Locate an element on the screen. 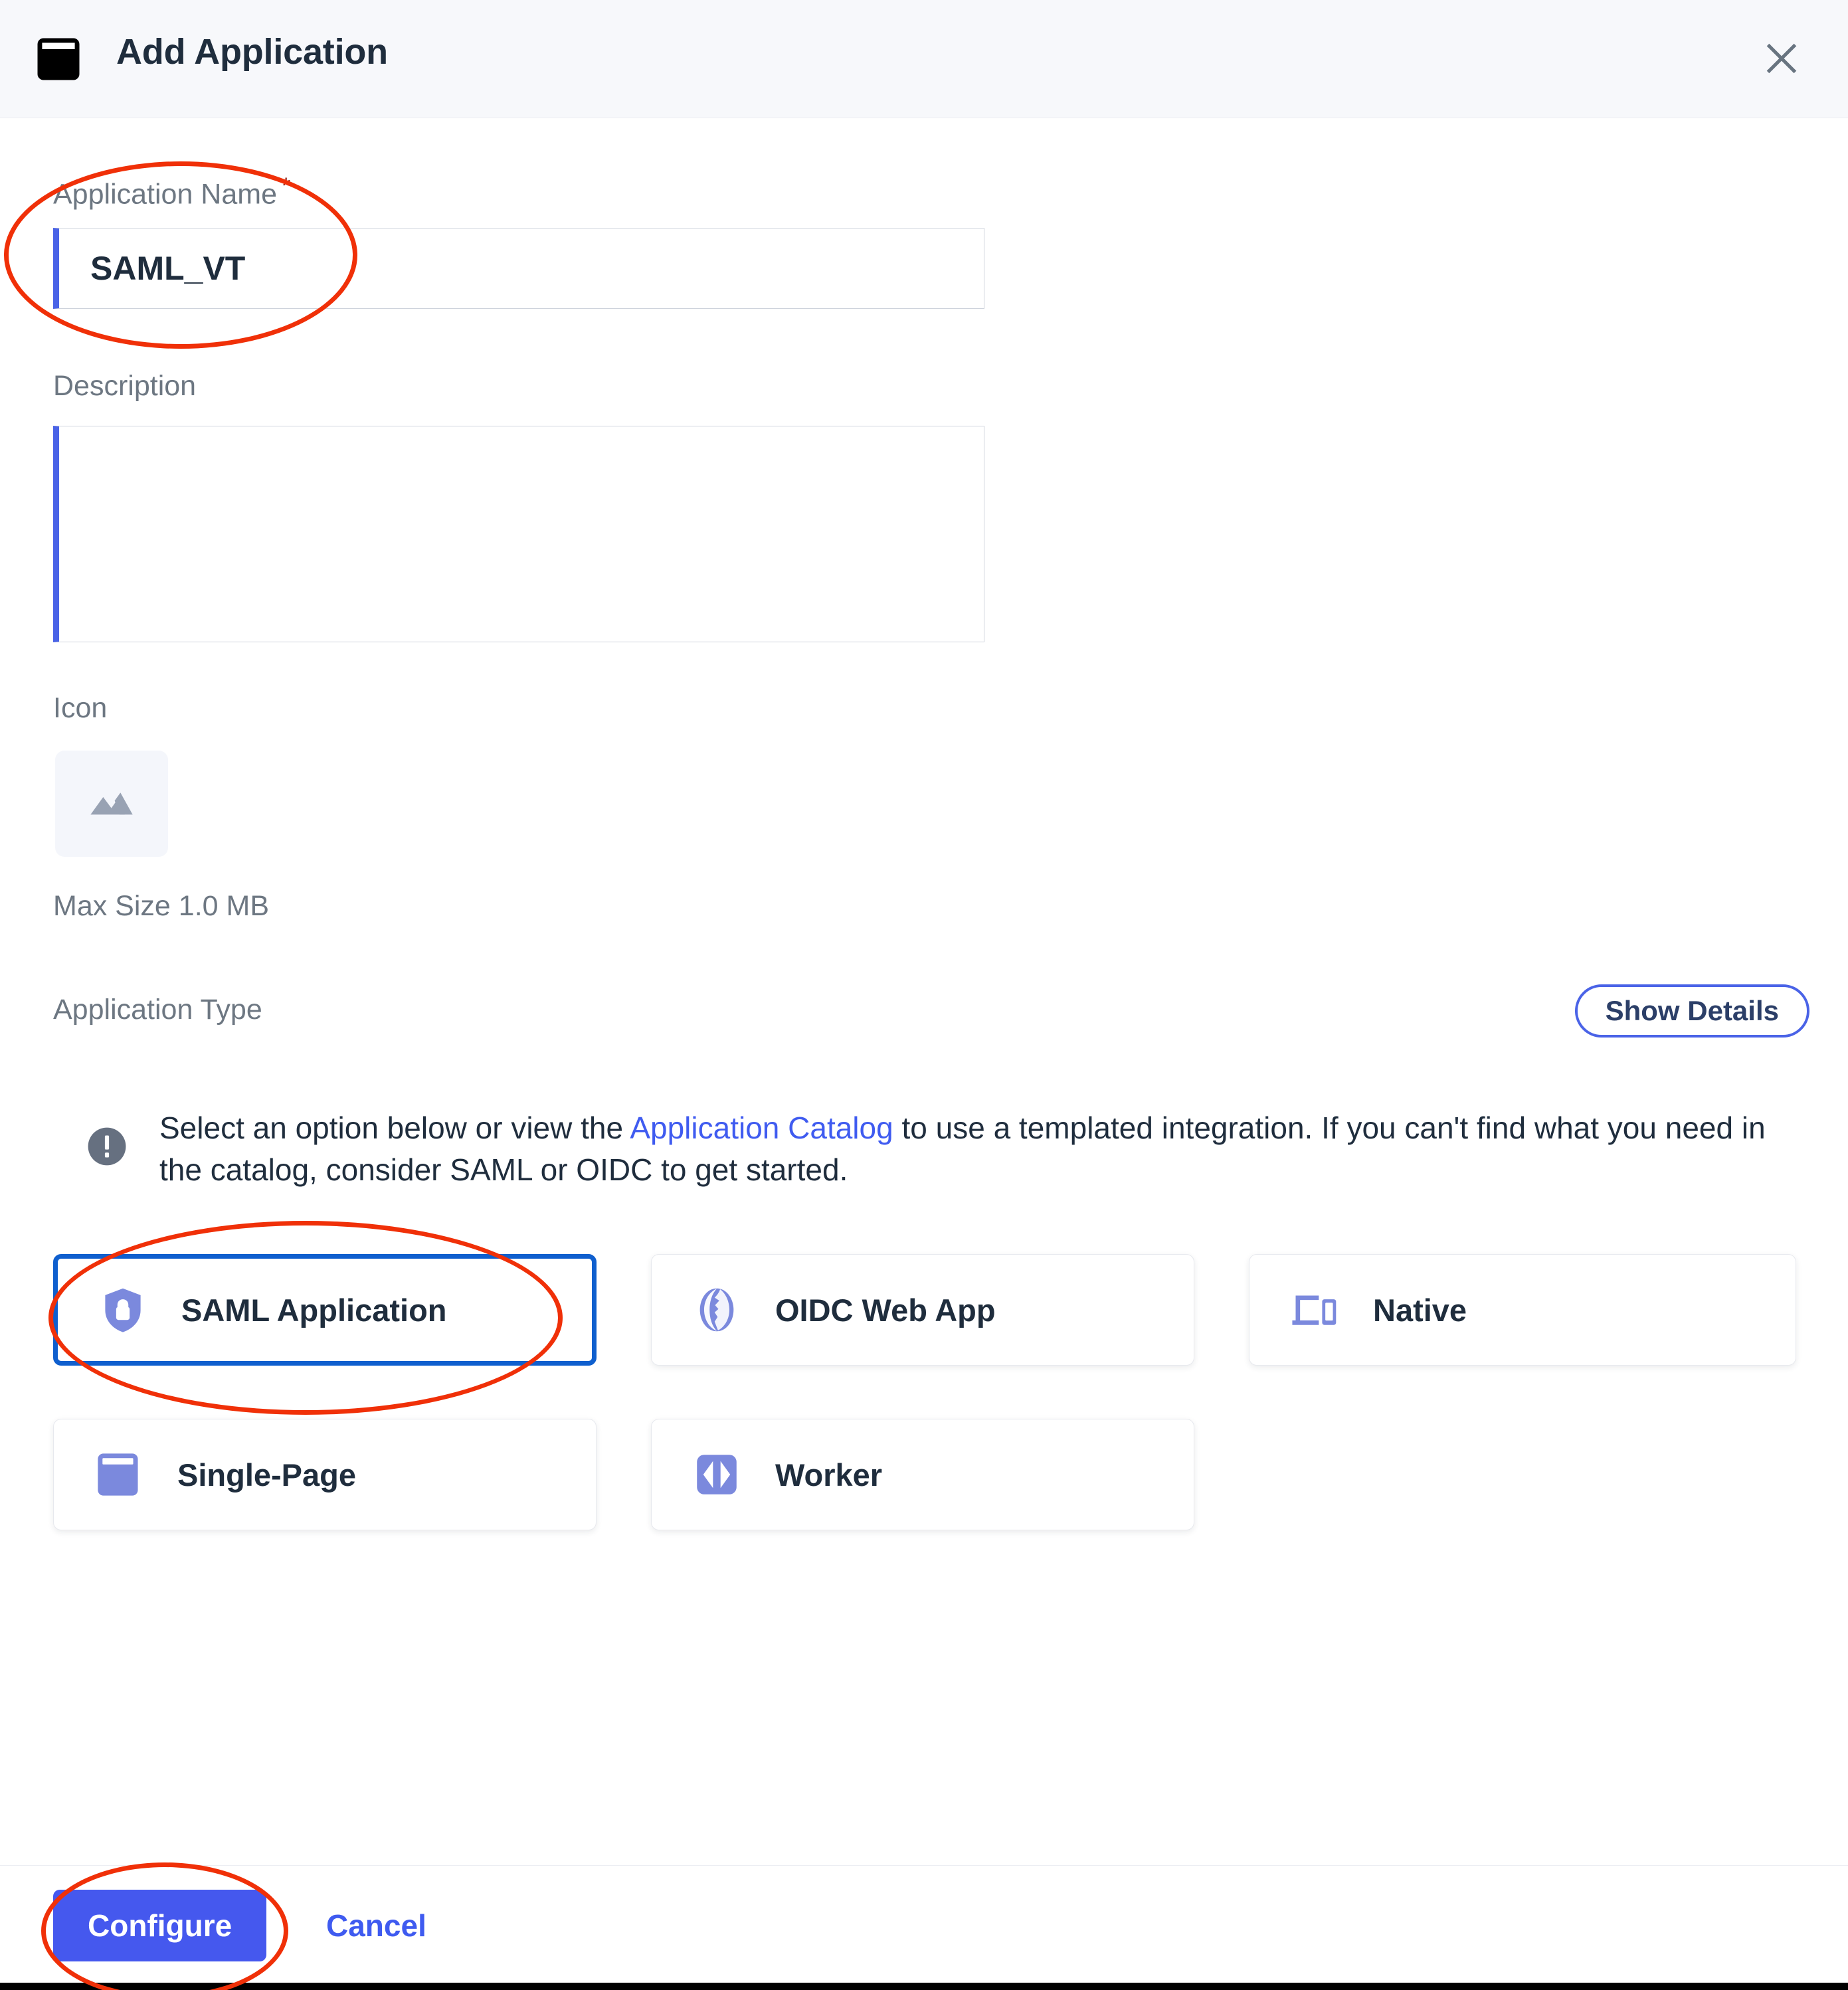 Image resolution: width=1848 pixels, height=1990 pixels. application-type-label: Application Type is located at coordinates (157, 1010).